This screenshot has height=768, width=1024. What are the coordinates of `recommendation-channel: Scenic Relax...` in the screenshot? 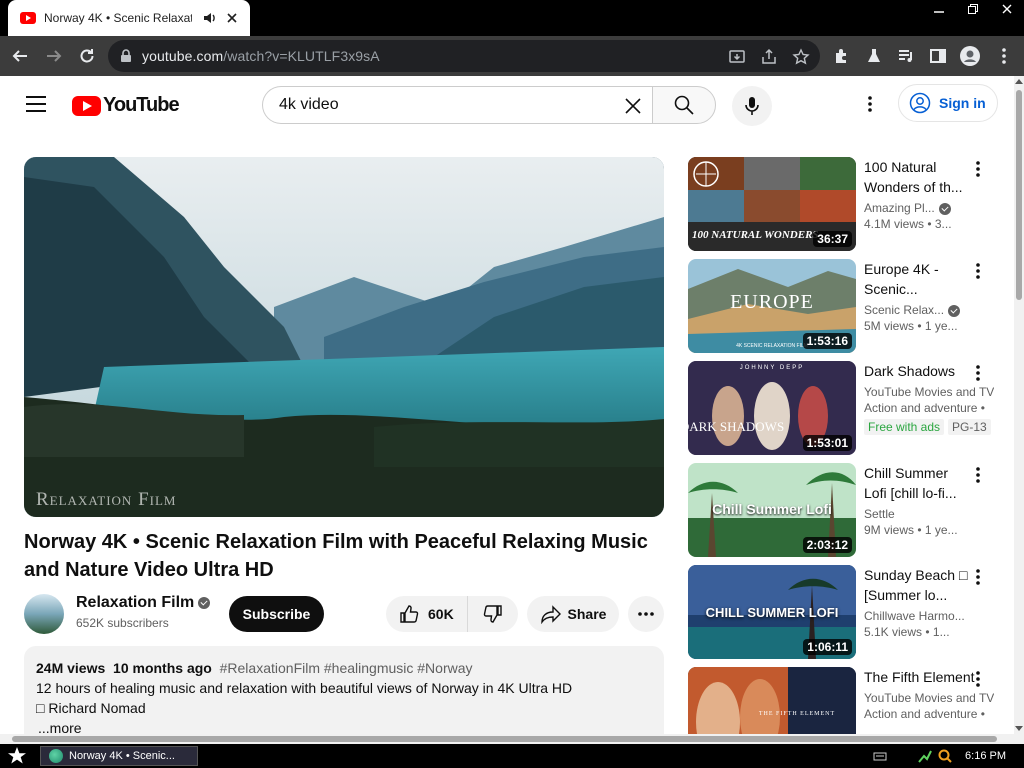 It's located at (916, 310).